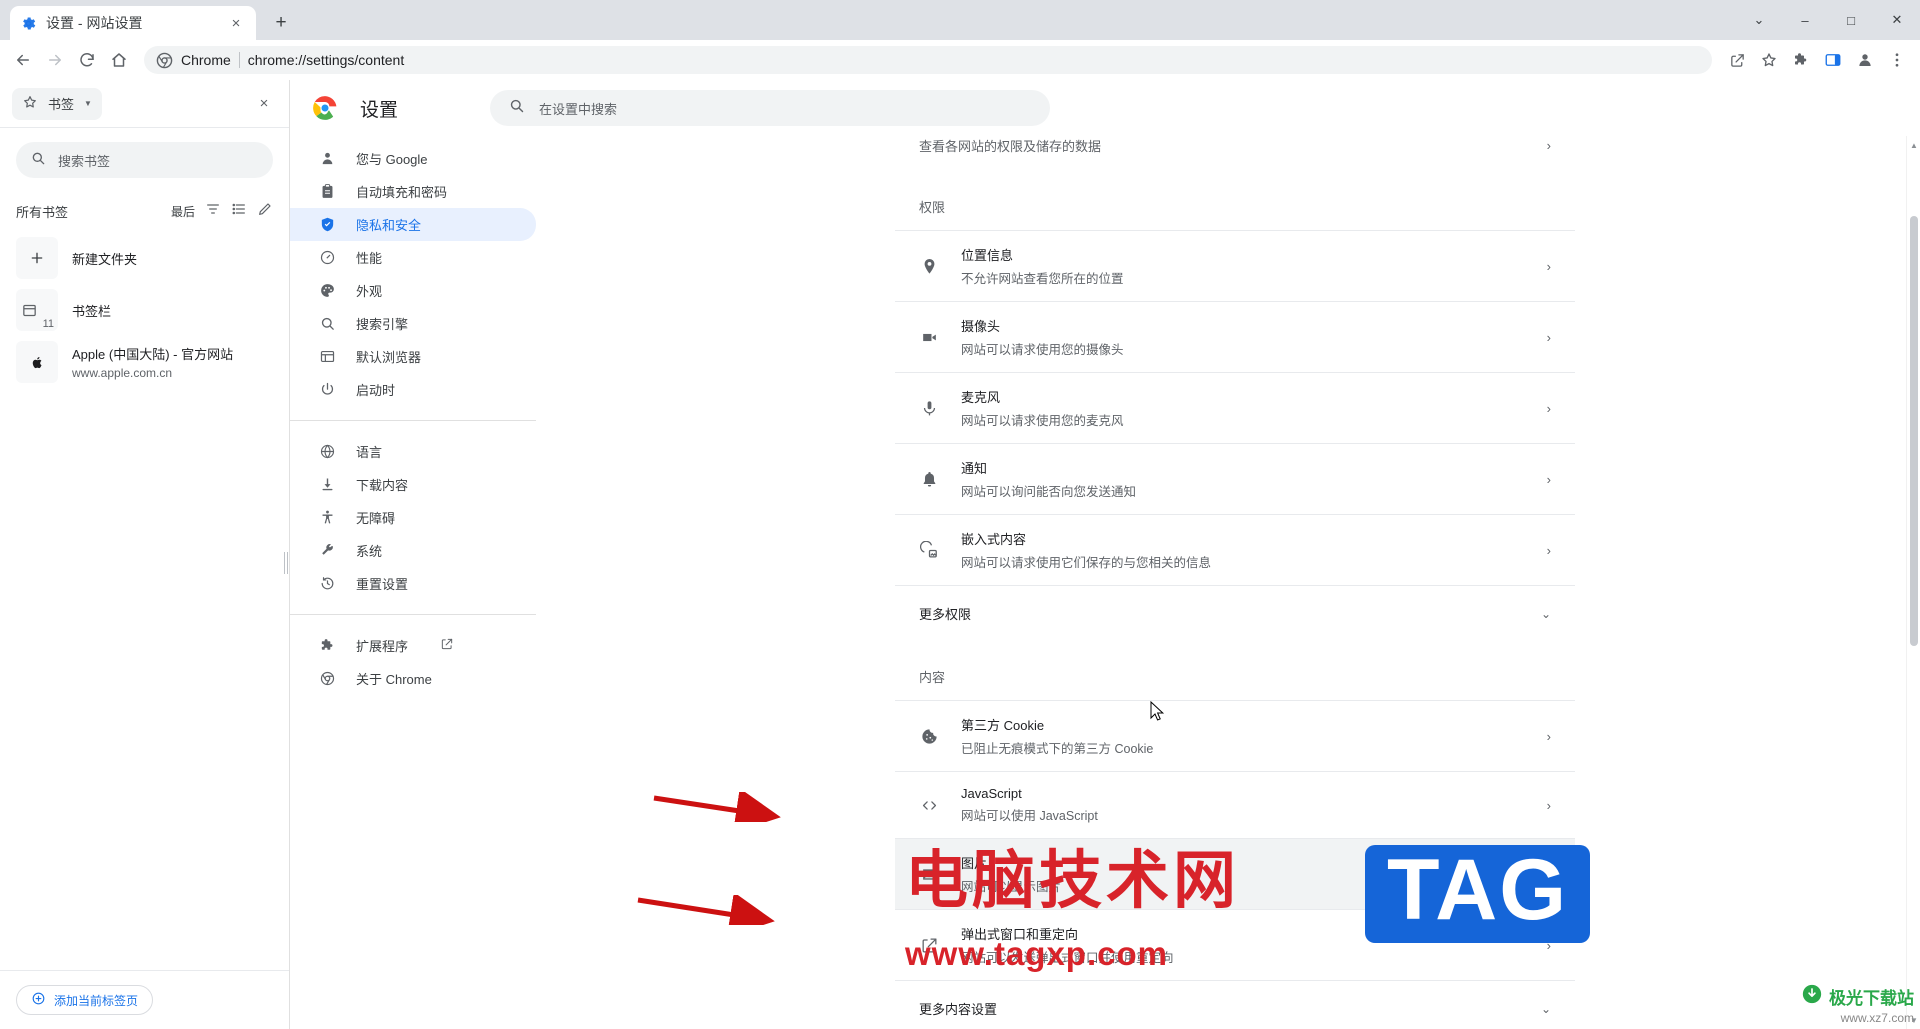 The image size is (1920, 1029). Describe the element at coordinates (1235, 735) in the screenshot. I see `content-row-third-party-cookie: 第三方 Cookie 已阻止无痕模式下的第三方 Cookie ›` at that location.